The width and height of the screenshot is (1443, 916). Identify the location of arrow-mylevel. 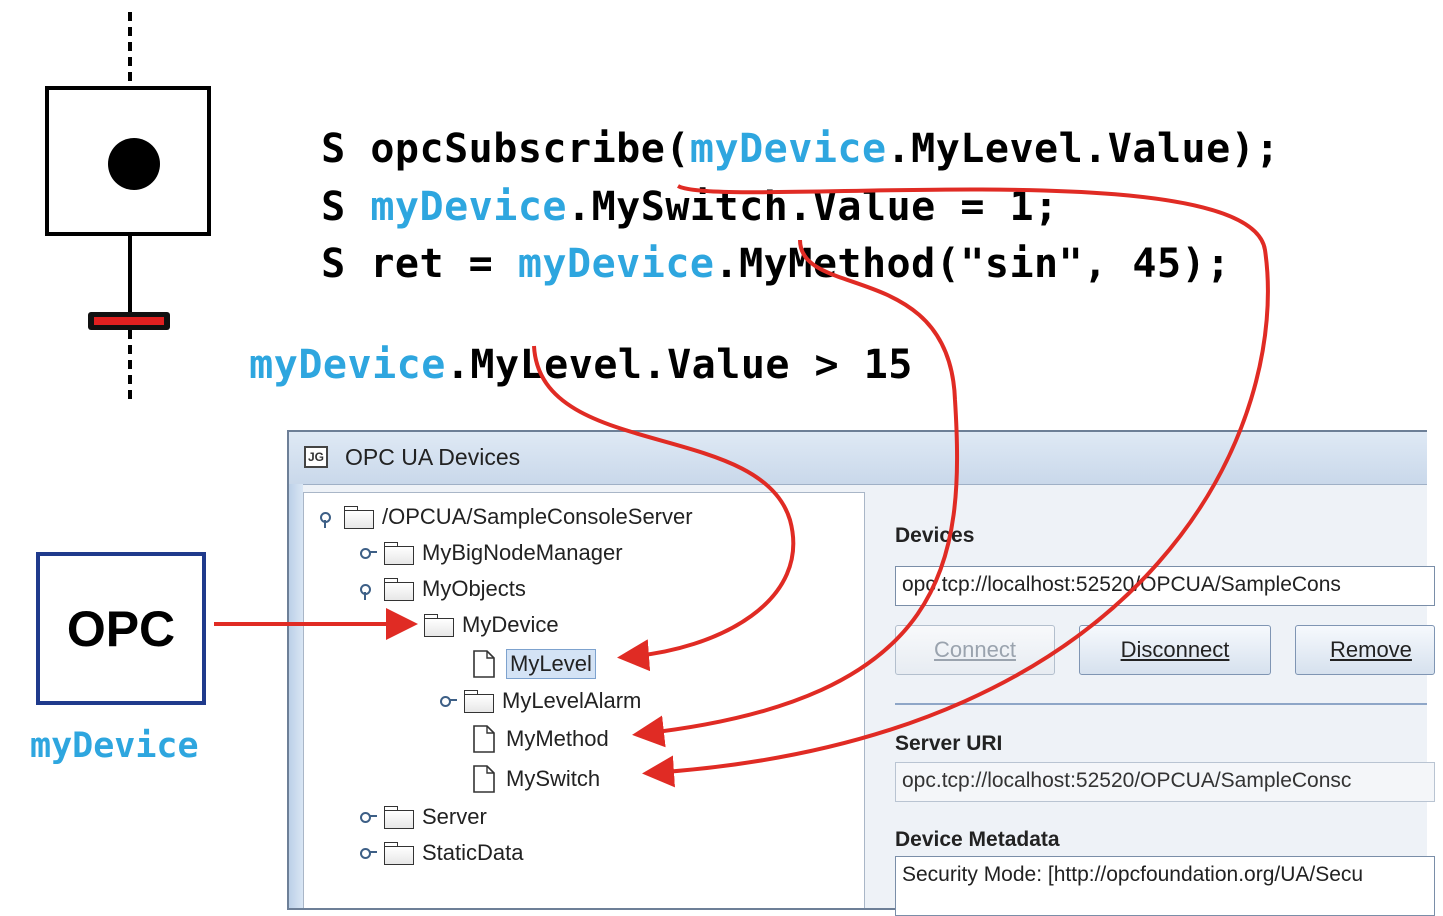
(664, 508).